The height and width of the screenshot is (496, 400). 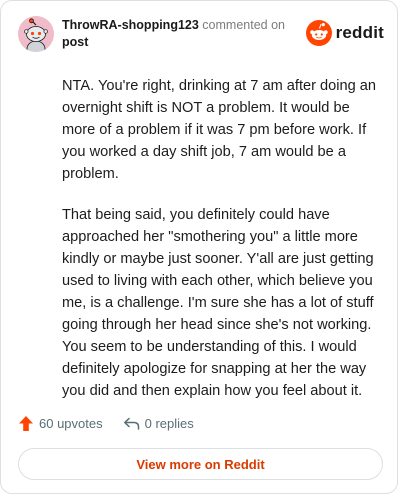 What do you see at coordinates (106, 423) in the screenshot?
I see `comment-actions: 60 upvotes 0 replies` at bounding box center [106, 423].